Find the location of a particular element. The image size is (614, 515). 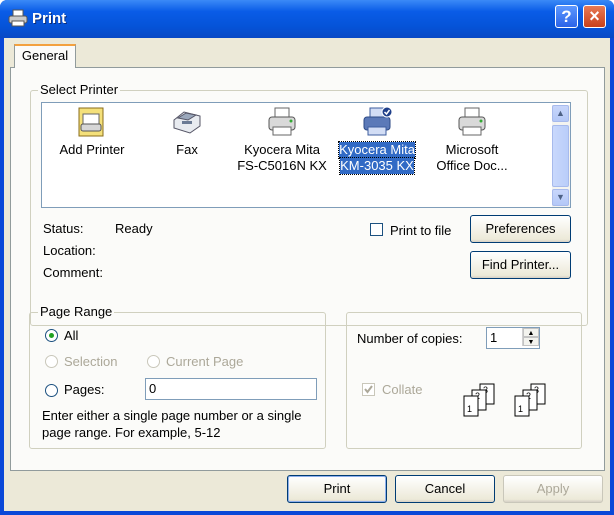

pages-label: Pages: is located at coordinates (84, 389).